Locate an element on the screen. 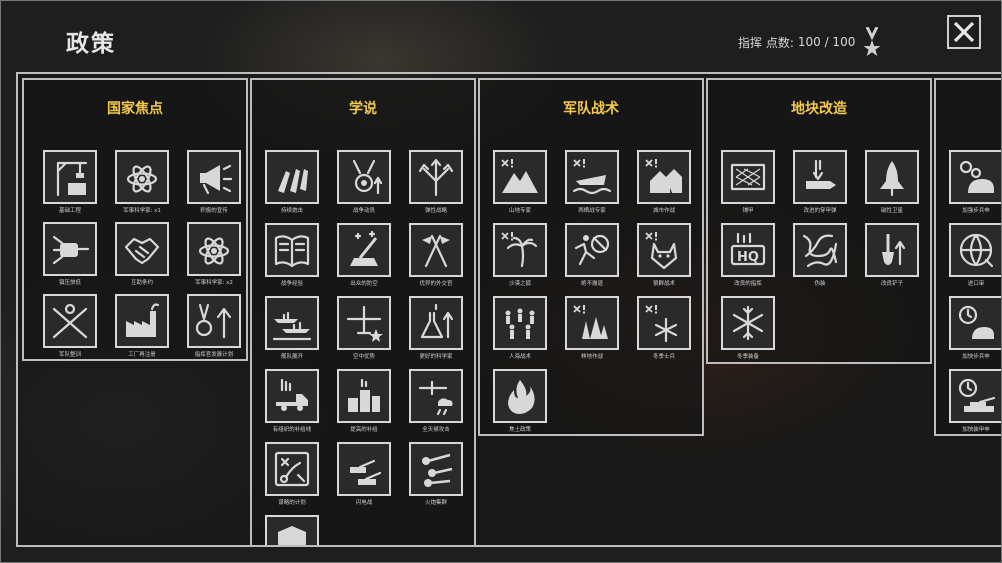  policy-card: 有组织的补给线 is located at coordinates (292, 401).